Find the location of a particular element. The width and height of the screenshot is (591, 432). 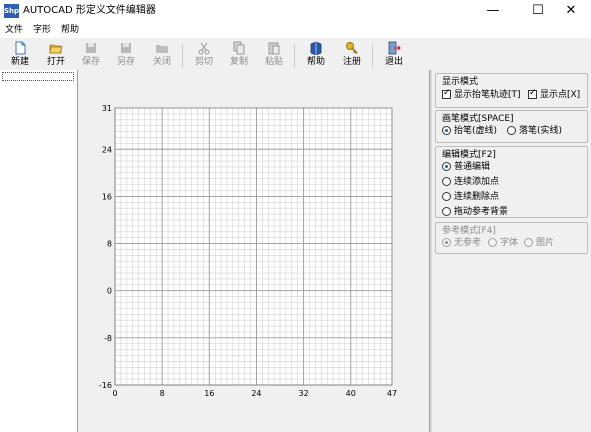

reference-mode-title: 参考模式[F4] is located at coordinates (469, 231).